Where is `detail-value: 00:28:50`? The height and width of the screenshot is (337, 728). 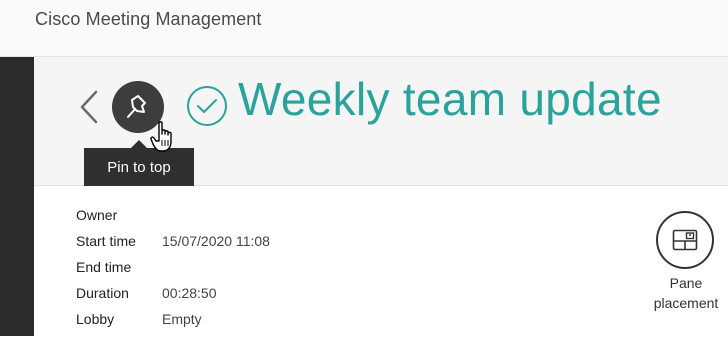
detail-value: 00:28:50 is located at coordinates (189, 293).